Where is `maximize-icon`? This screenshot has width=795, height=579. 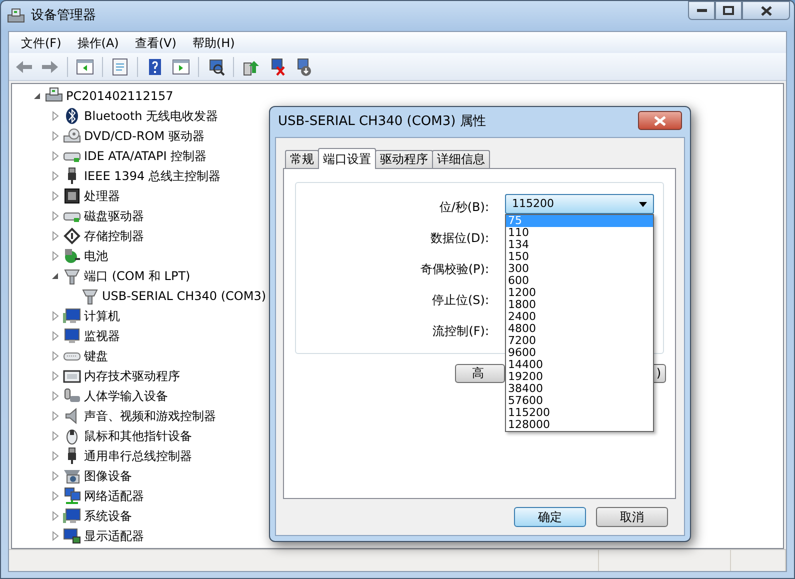
maximize-icon is located at coordinates (728, 10).